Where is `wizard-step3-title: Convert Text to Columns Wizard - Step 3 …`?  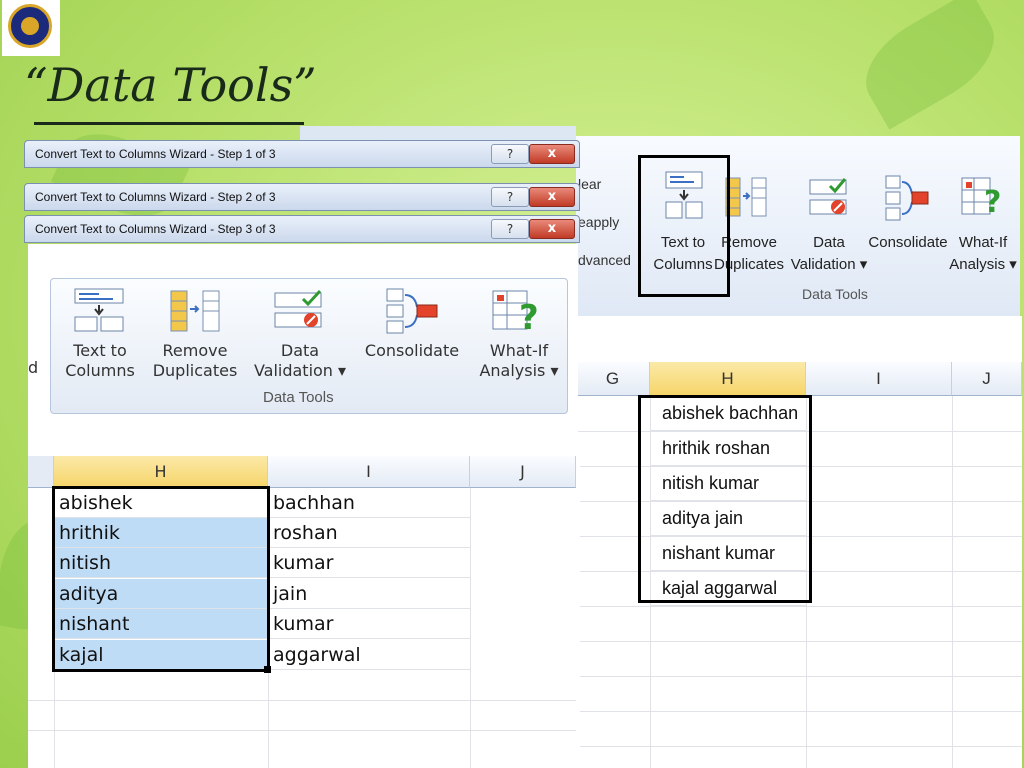
wizard-step3-title: Convert Text to Columns Wizard - Step 3 … is located at coordinates (155, 229).